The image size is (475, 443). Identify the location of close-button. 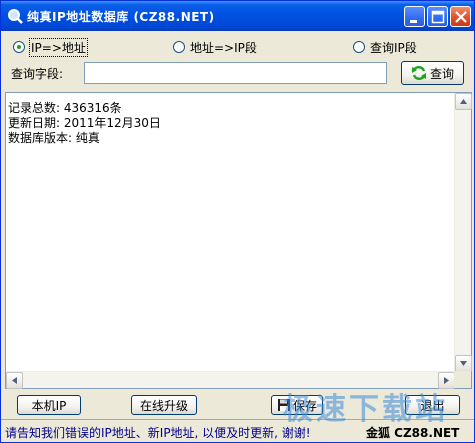
(460, 16).